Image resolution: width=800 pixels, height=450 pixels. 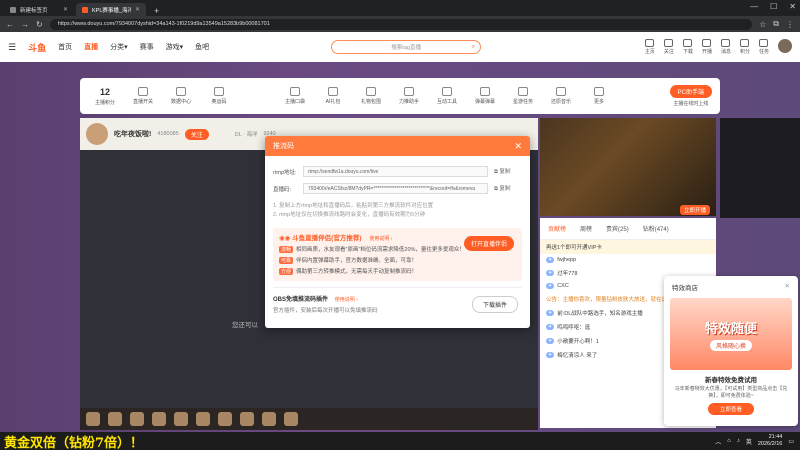 I want to click on copy-rtmp-button: ⧉ 复制, so click(x=502, y=171).